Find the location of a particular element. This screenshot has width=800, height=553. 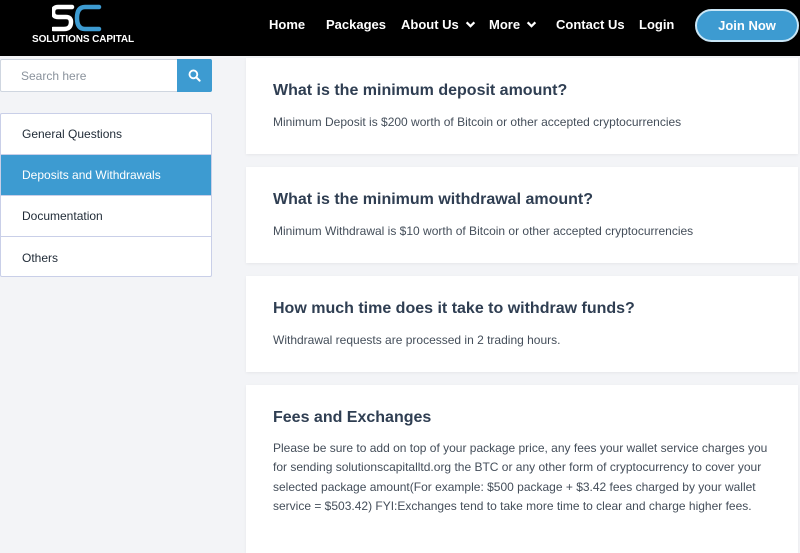

nav-packages: Packages is located at coordinates (356, 24).